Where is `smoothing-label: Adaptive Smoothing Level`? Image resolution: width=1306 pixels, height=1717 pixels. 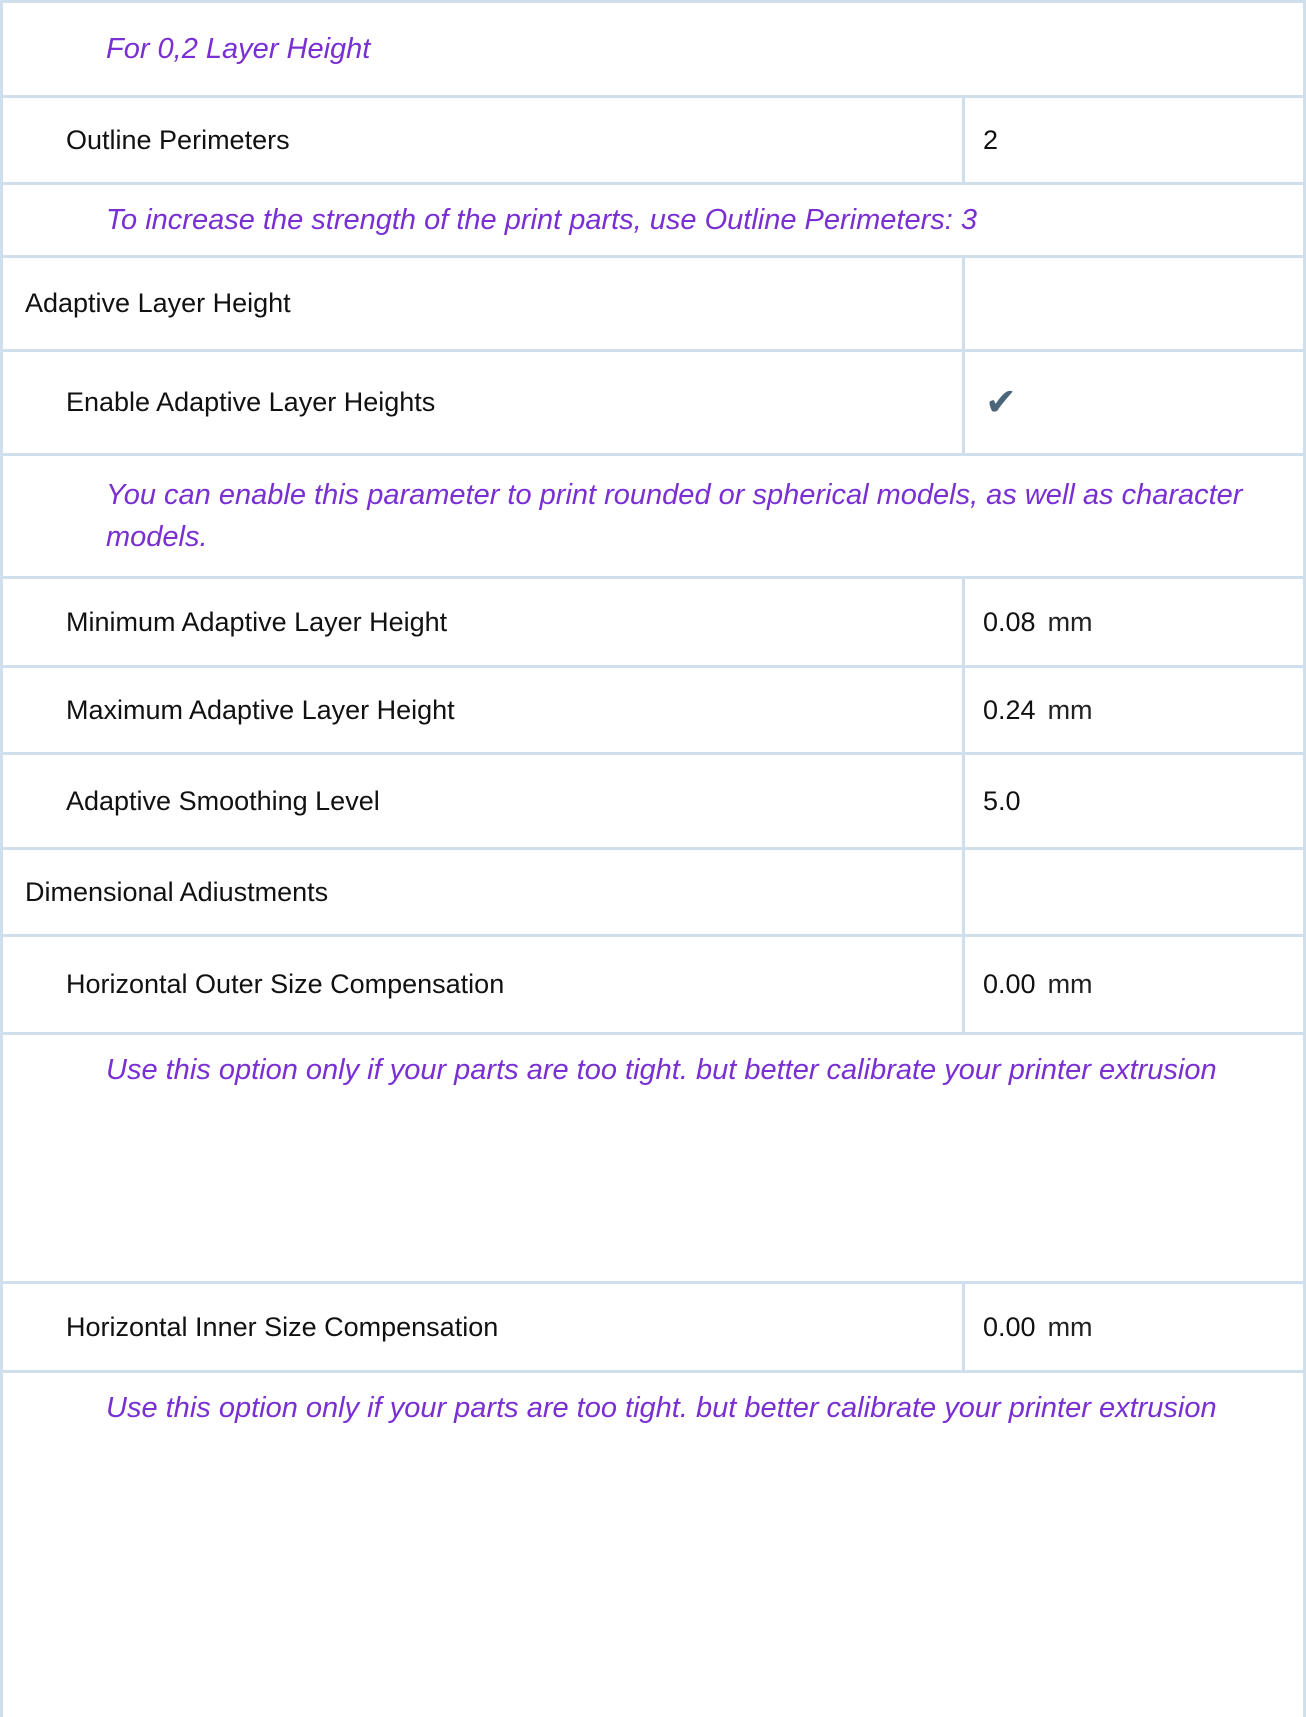
smoothing-label: Adaptive Smoothing Level is located at coordinates (223, 800).